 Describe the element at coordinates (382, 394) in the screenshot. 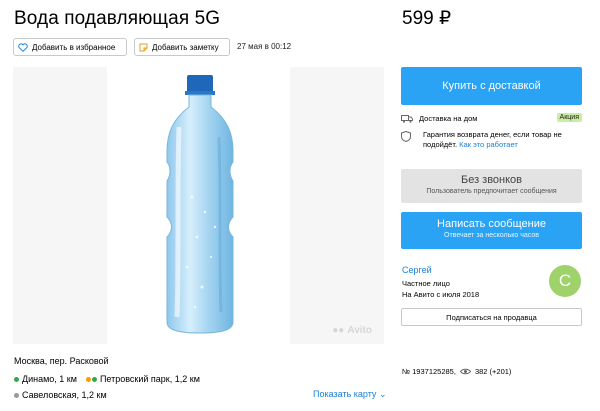

I see `chevron-down-icon: ⌄` at that location.